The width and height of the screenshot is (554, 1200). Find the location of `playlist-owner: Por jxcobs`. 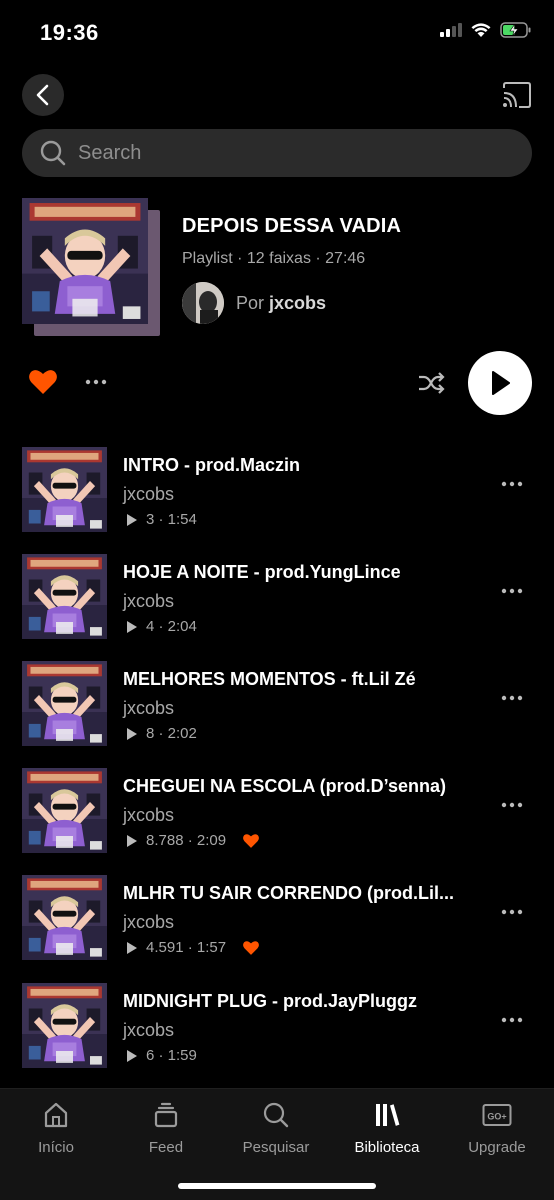

playlist-owner: Por jxcobs is located at coordinates (254, 303).